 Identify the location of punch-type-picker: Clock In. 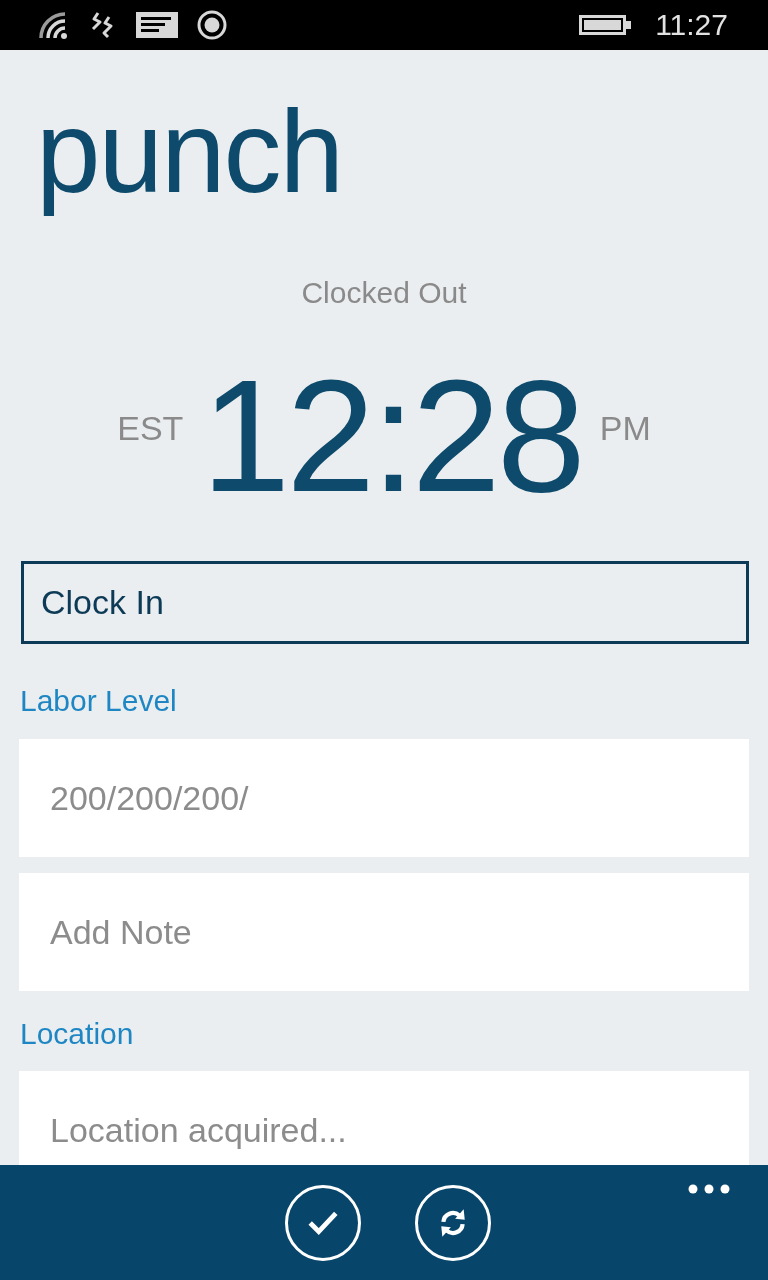
(385, 602).